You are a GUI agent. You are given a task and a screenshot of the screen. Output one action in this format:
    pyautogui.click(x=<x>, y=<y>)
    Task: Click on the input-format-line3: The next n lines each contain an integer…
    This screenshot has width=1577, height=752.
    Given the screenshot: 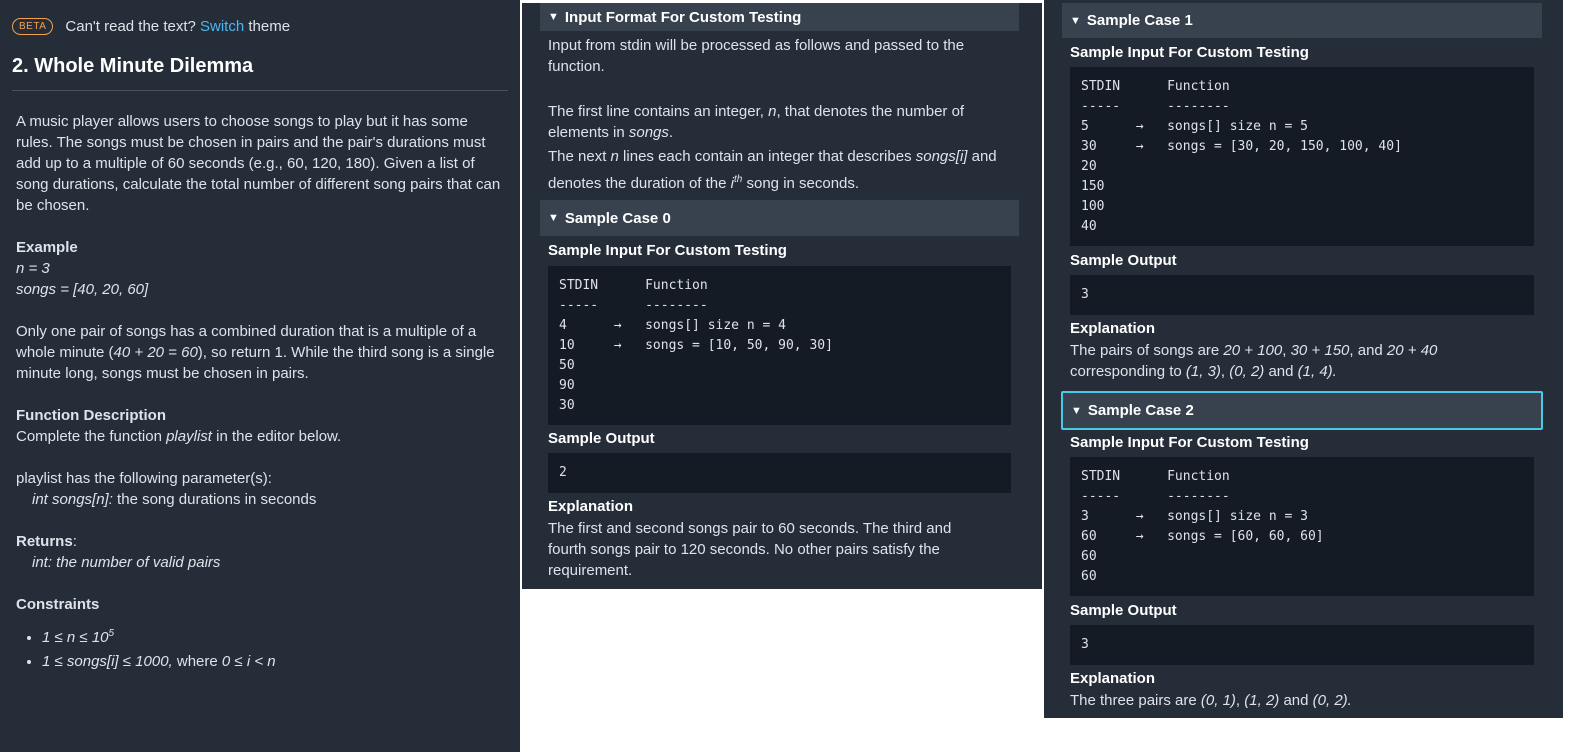 What is the action you would take?
    pyautogui.click(x=772, y=170)
    